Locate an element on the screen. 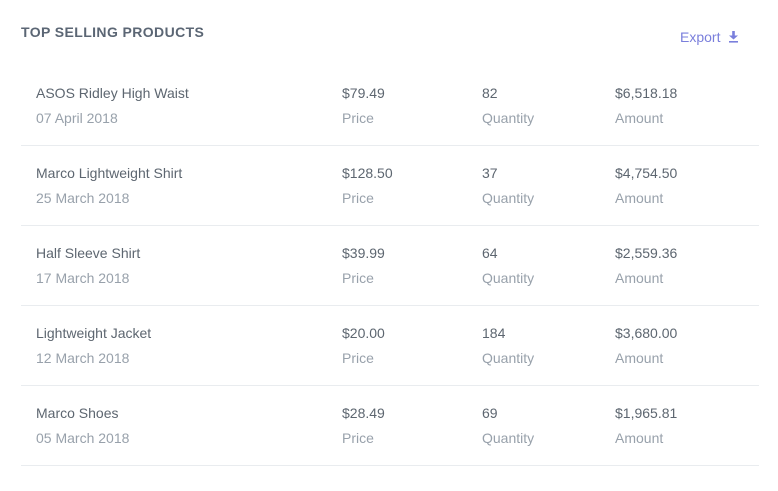 The height and width of the screenshot is (491, 778). price-cell: $28.49 Price is located at coordinates (363, 425).